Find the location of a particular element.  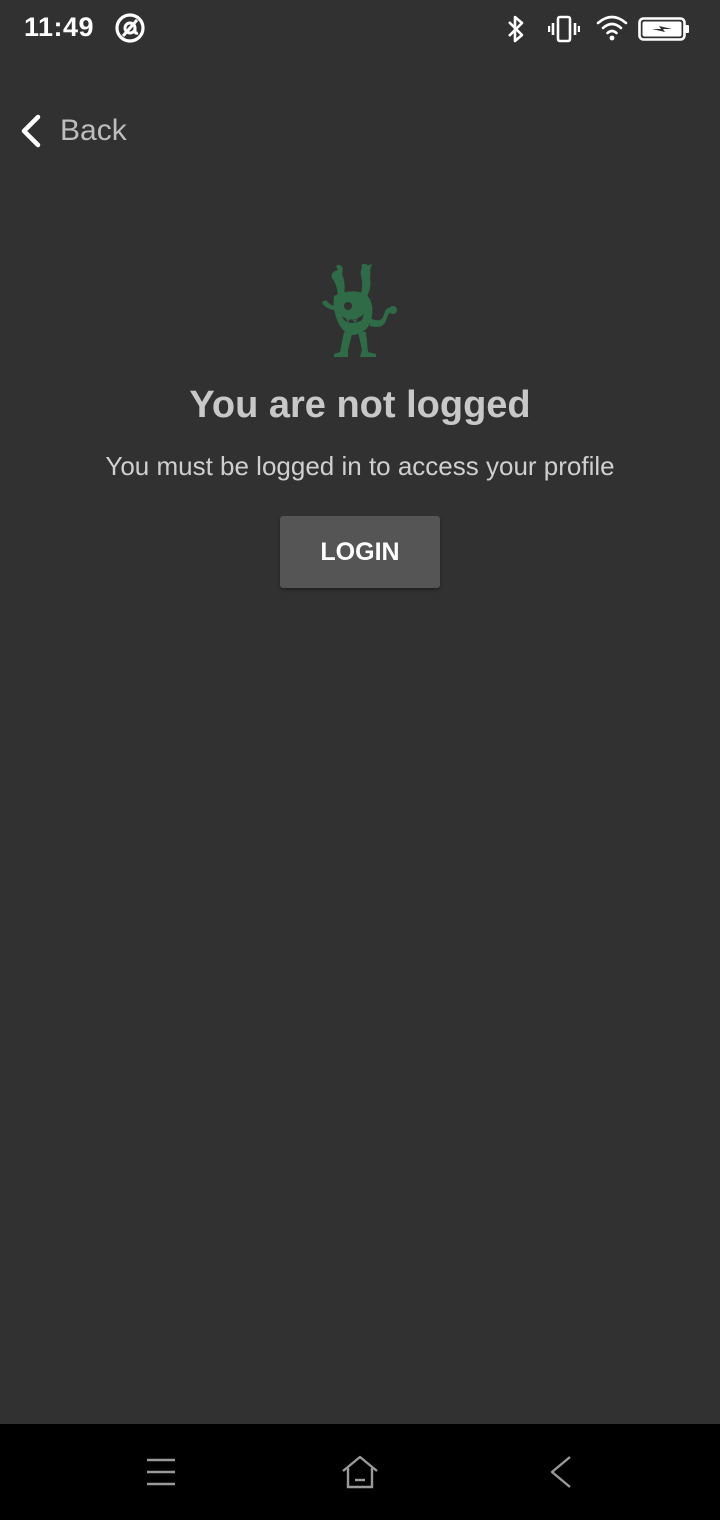

battery-charging-icon is located at coordinates (664, 31).